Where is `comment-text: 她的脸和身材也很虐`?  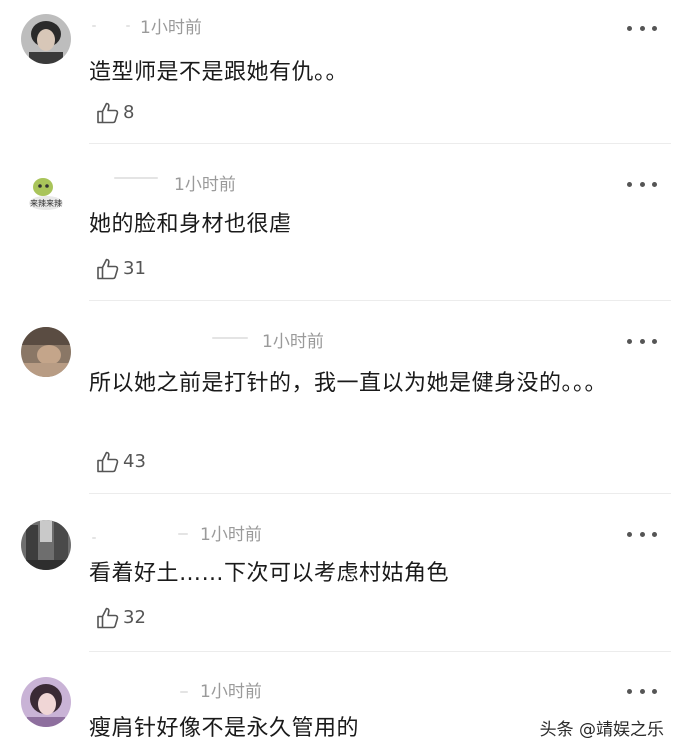
comment-text: 她的脸和身材也很虐 is located at coordinates (190, 224).